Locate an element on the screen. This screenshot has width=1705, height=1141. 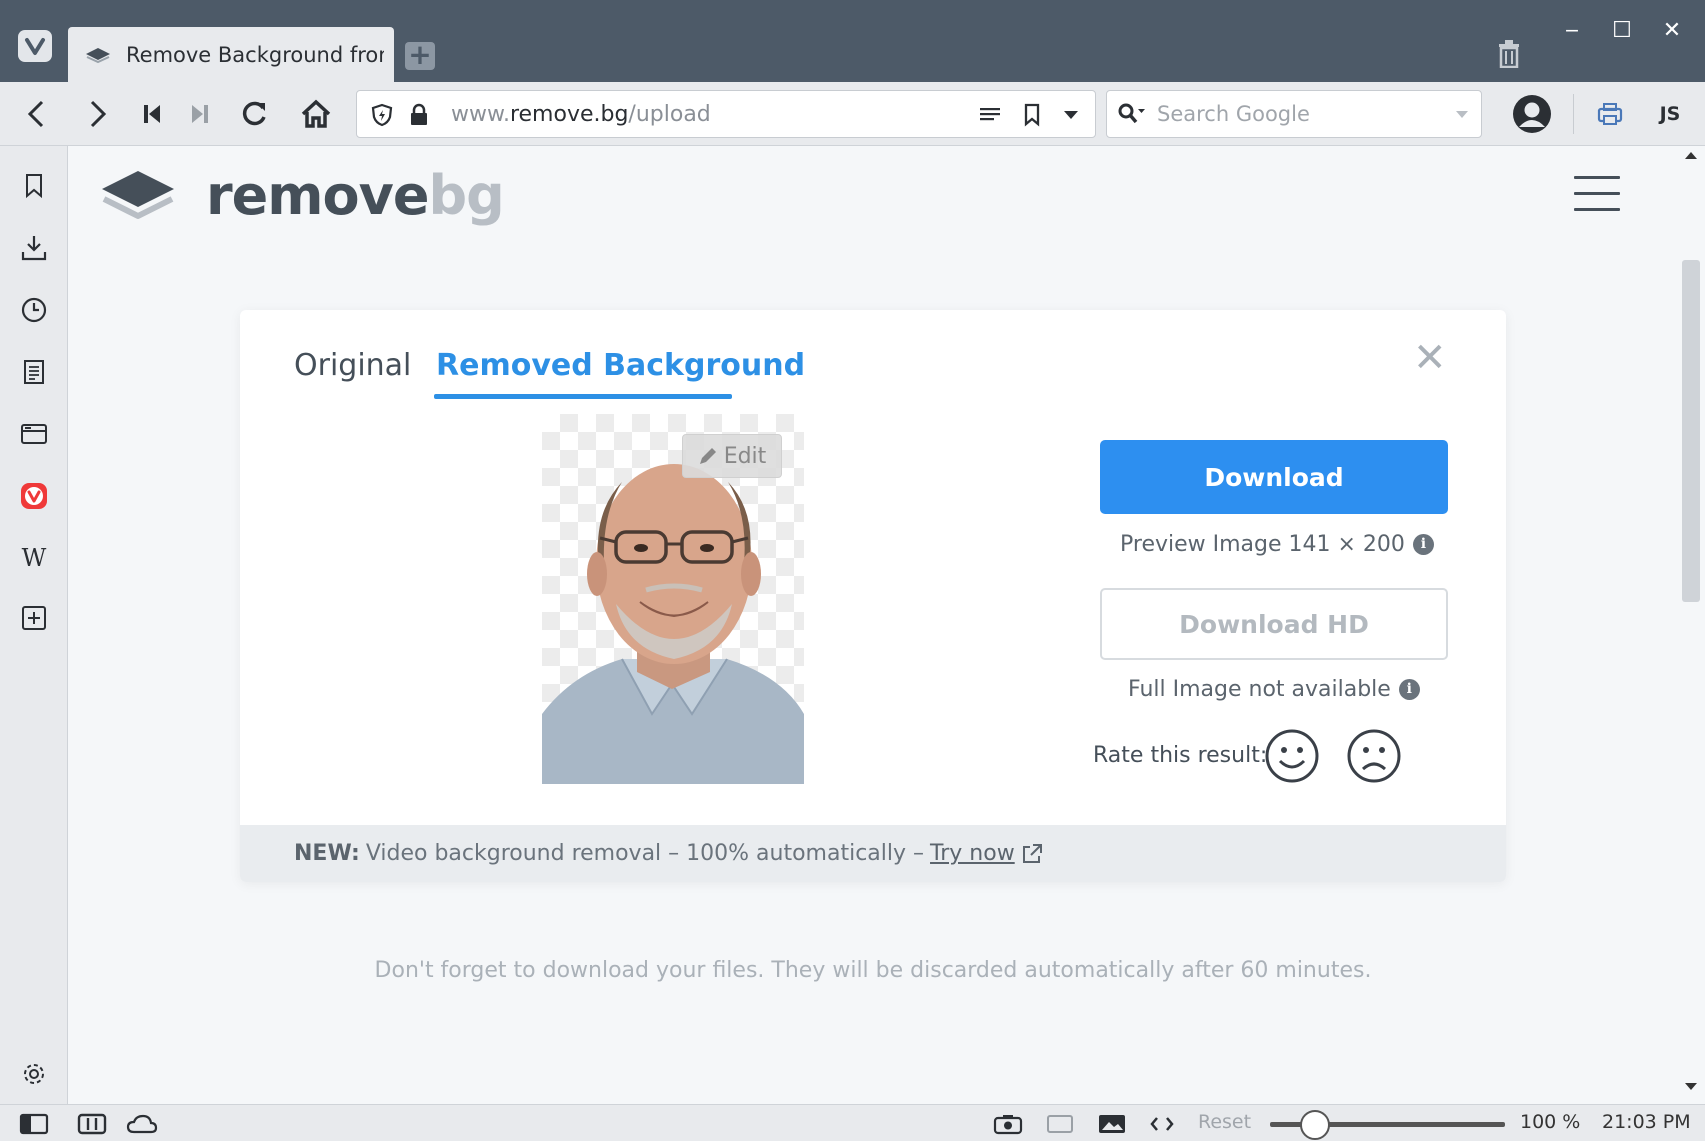
back-button is located at coordinates (36, 114).